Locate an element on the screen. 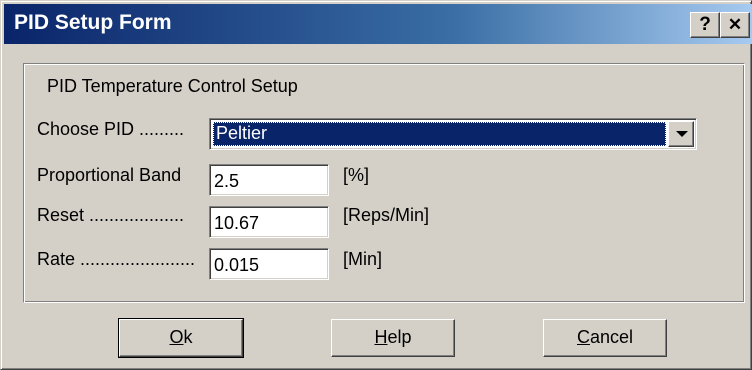 The image size is (752, 370). help-label-rest: elp is located at coordinates (399, 337).